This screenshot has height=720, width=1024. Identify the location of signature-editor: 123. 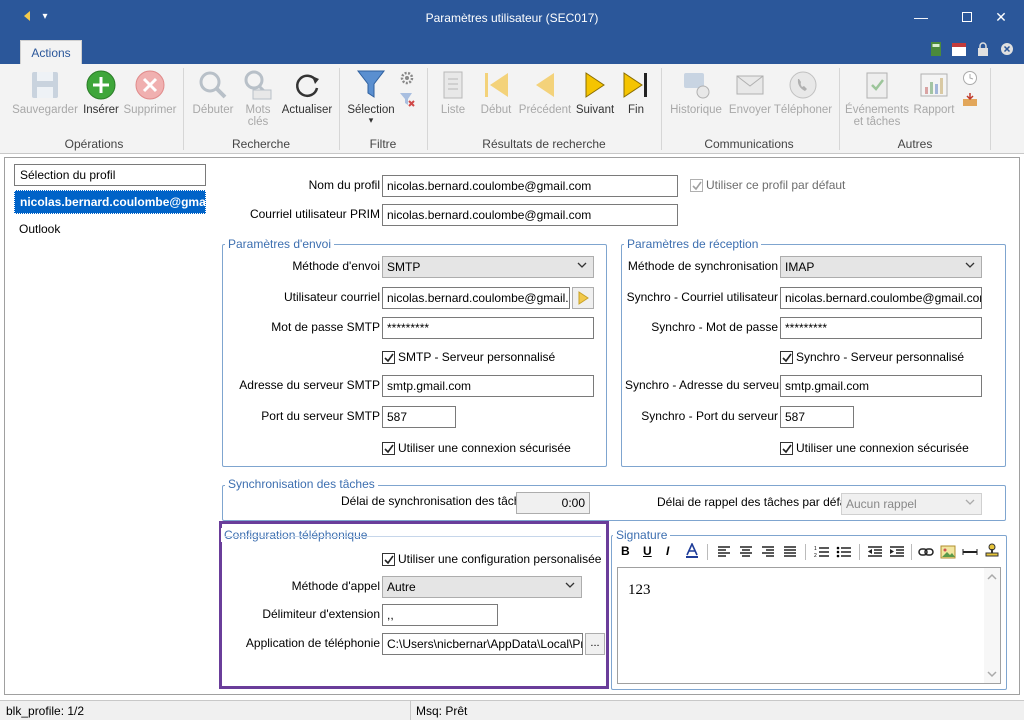
(809, 625).